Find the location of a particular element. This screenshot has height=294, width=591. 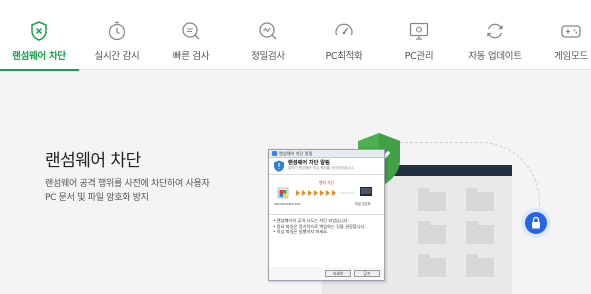

nav-item-auto-update: 자동 업데이트 is located at coordinates (495, 35).